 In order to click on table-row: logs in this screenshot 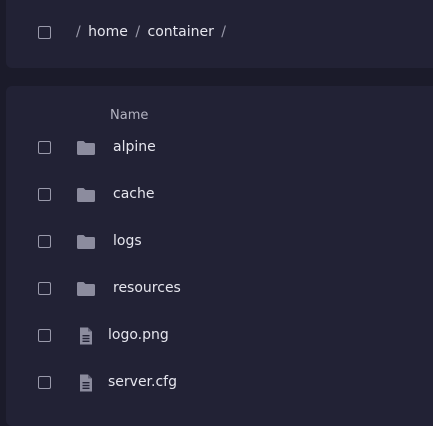, I will do `click(219, 242)`.